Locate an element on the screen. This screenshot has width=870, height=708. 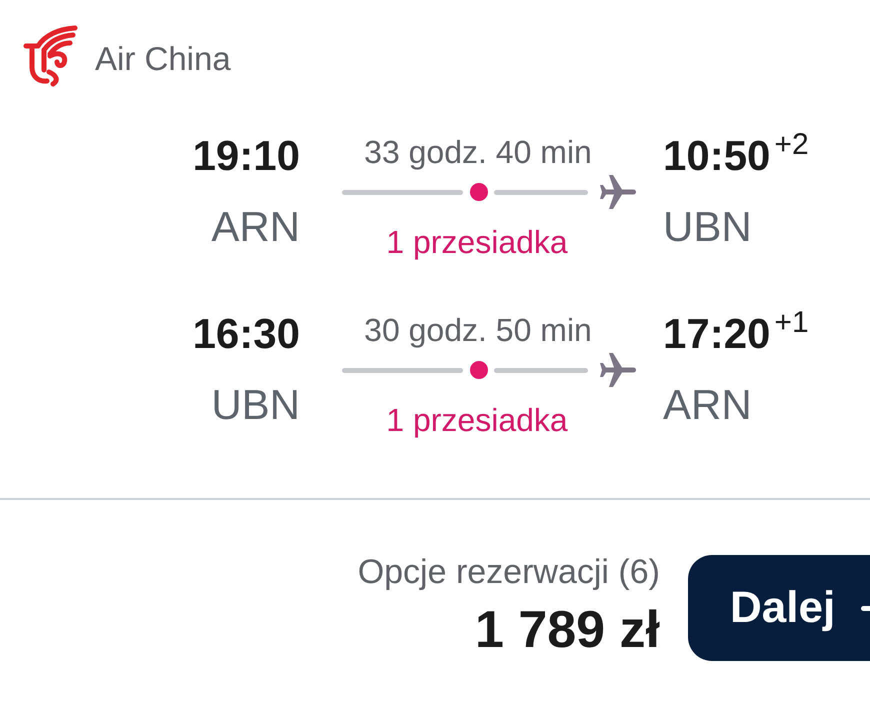
flight-duration: 30 godz. 50 min is located at coordinates (478, 330).